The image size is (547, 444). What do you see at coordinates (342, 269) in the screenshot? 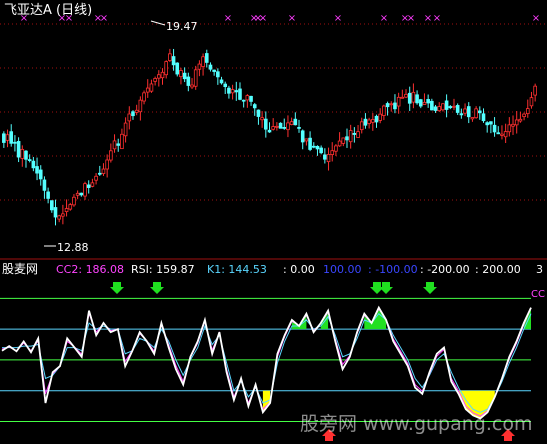
I see `legend-100: 100.00` at bounding box center [342, 269].